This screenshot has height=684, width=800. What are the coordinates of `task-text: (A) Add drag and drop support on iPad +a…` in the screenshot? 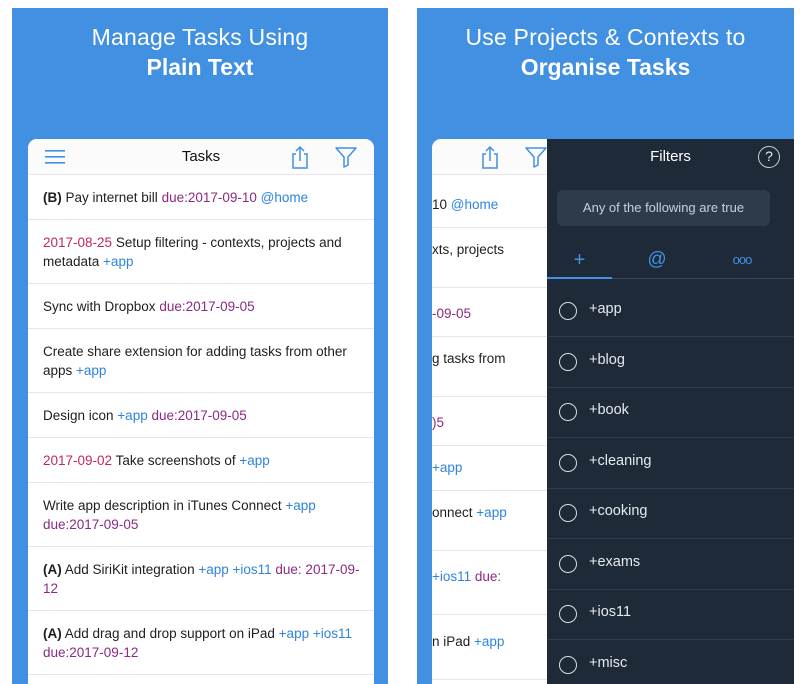 It's located at (203, 643).